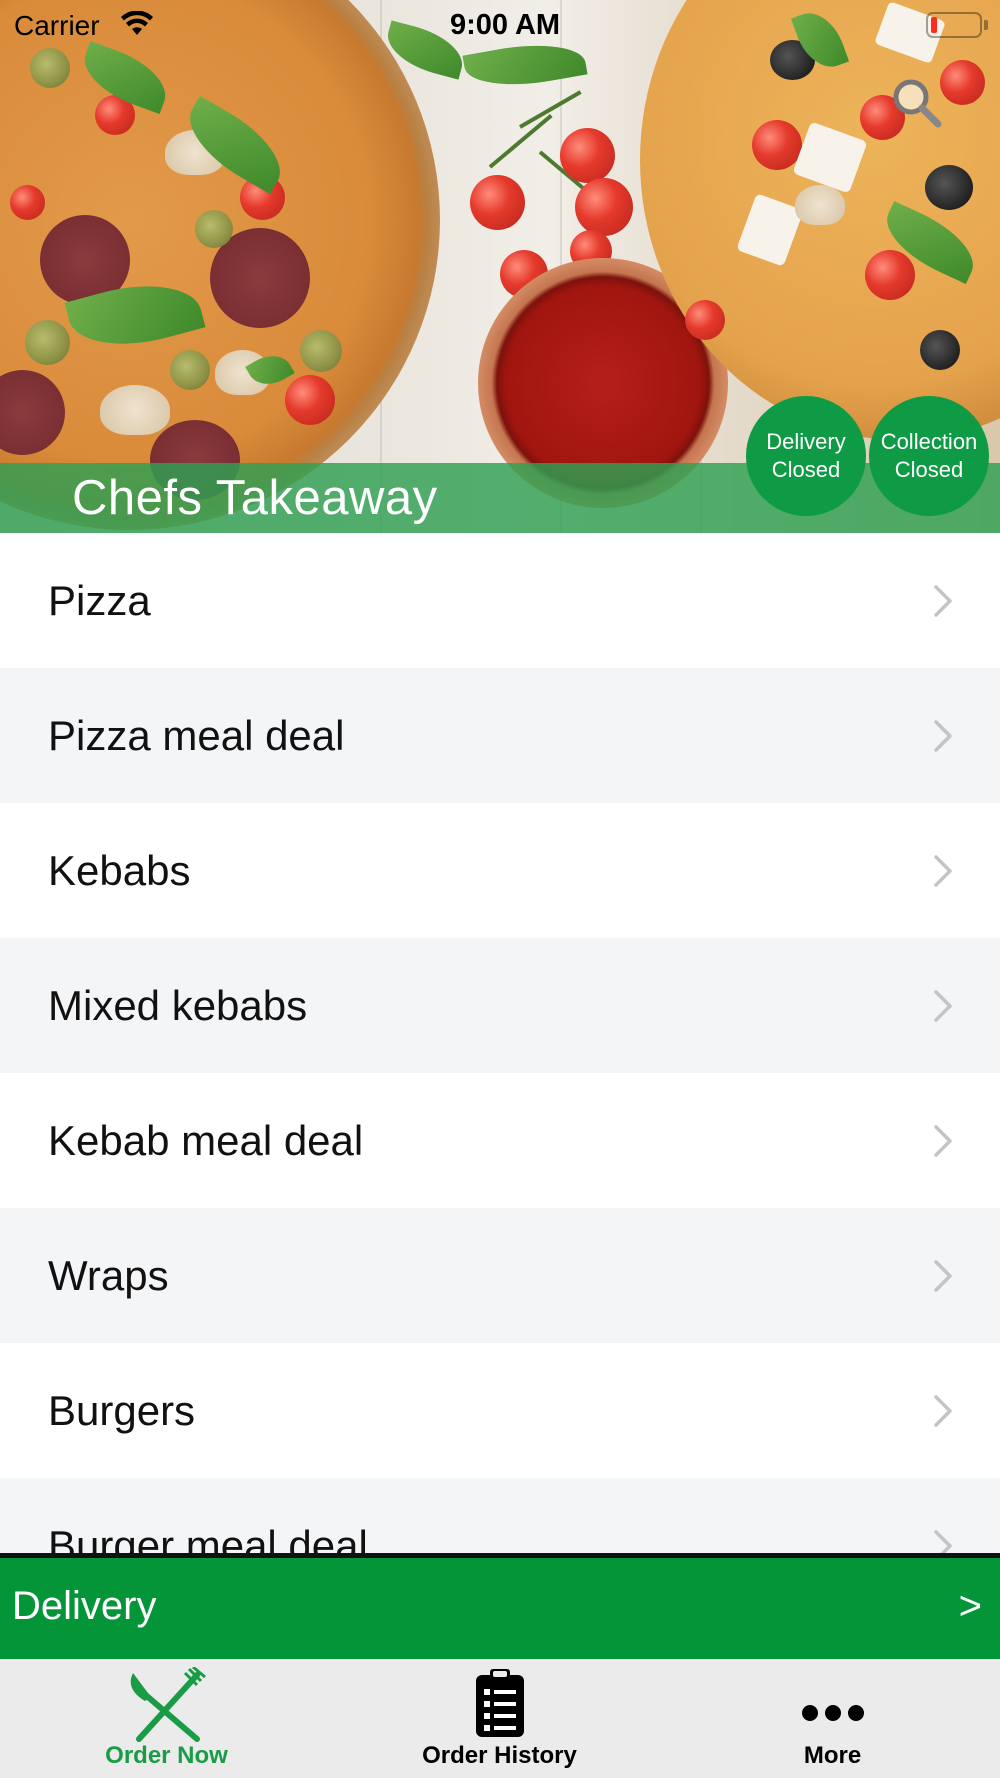  Describe the element at coordinates (505, 25) in the screenshot. I see `clock: 9:00 AM` at that location.